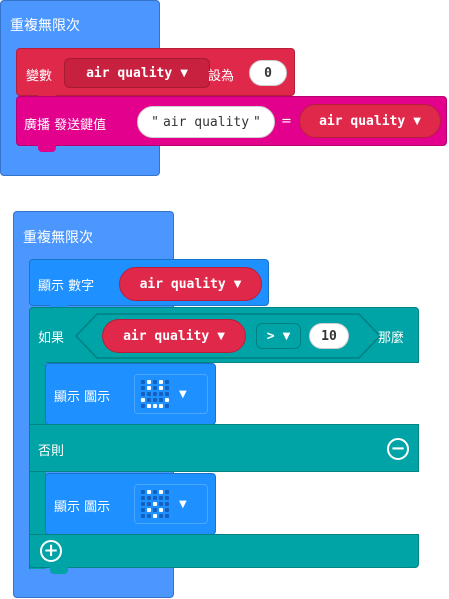 The image size is (449, 599). Describe the element at coordinates (130, 504) in the screenshot. I see `show-icon-block-else: 顯示 圖示 ▼` at that location.